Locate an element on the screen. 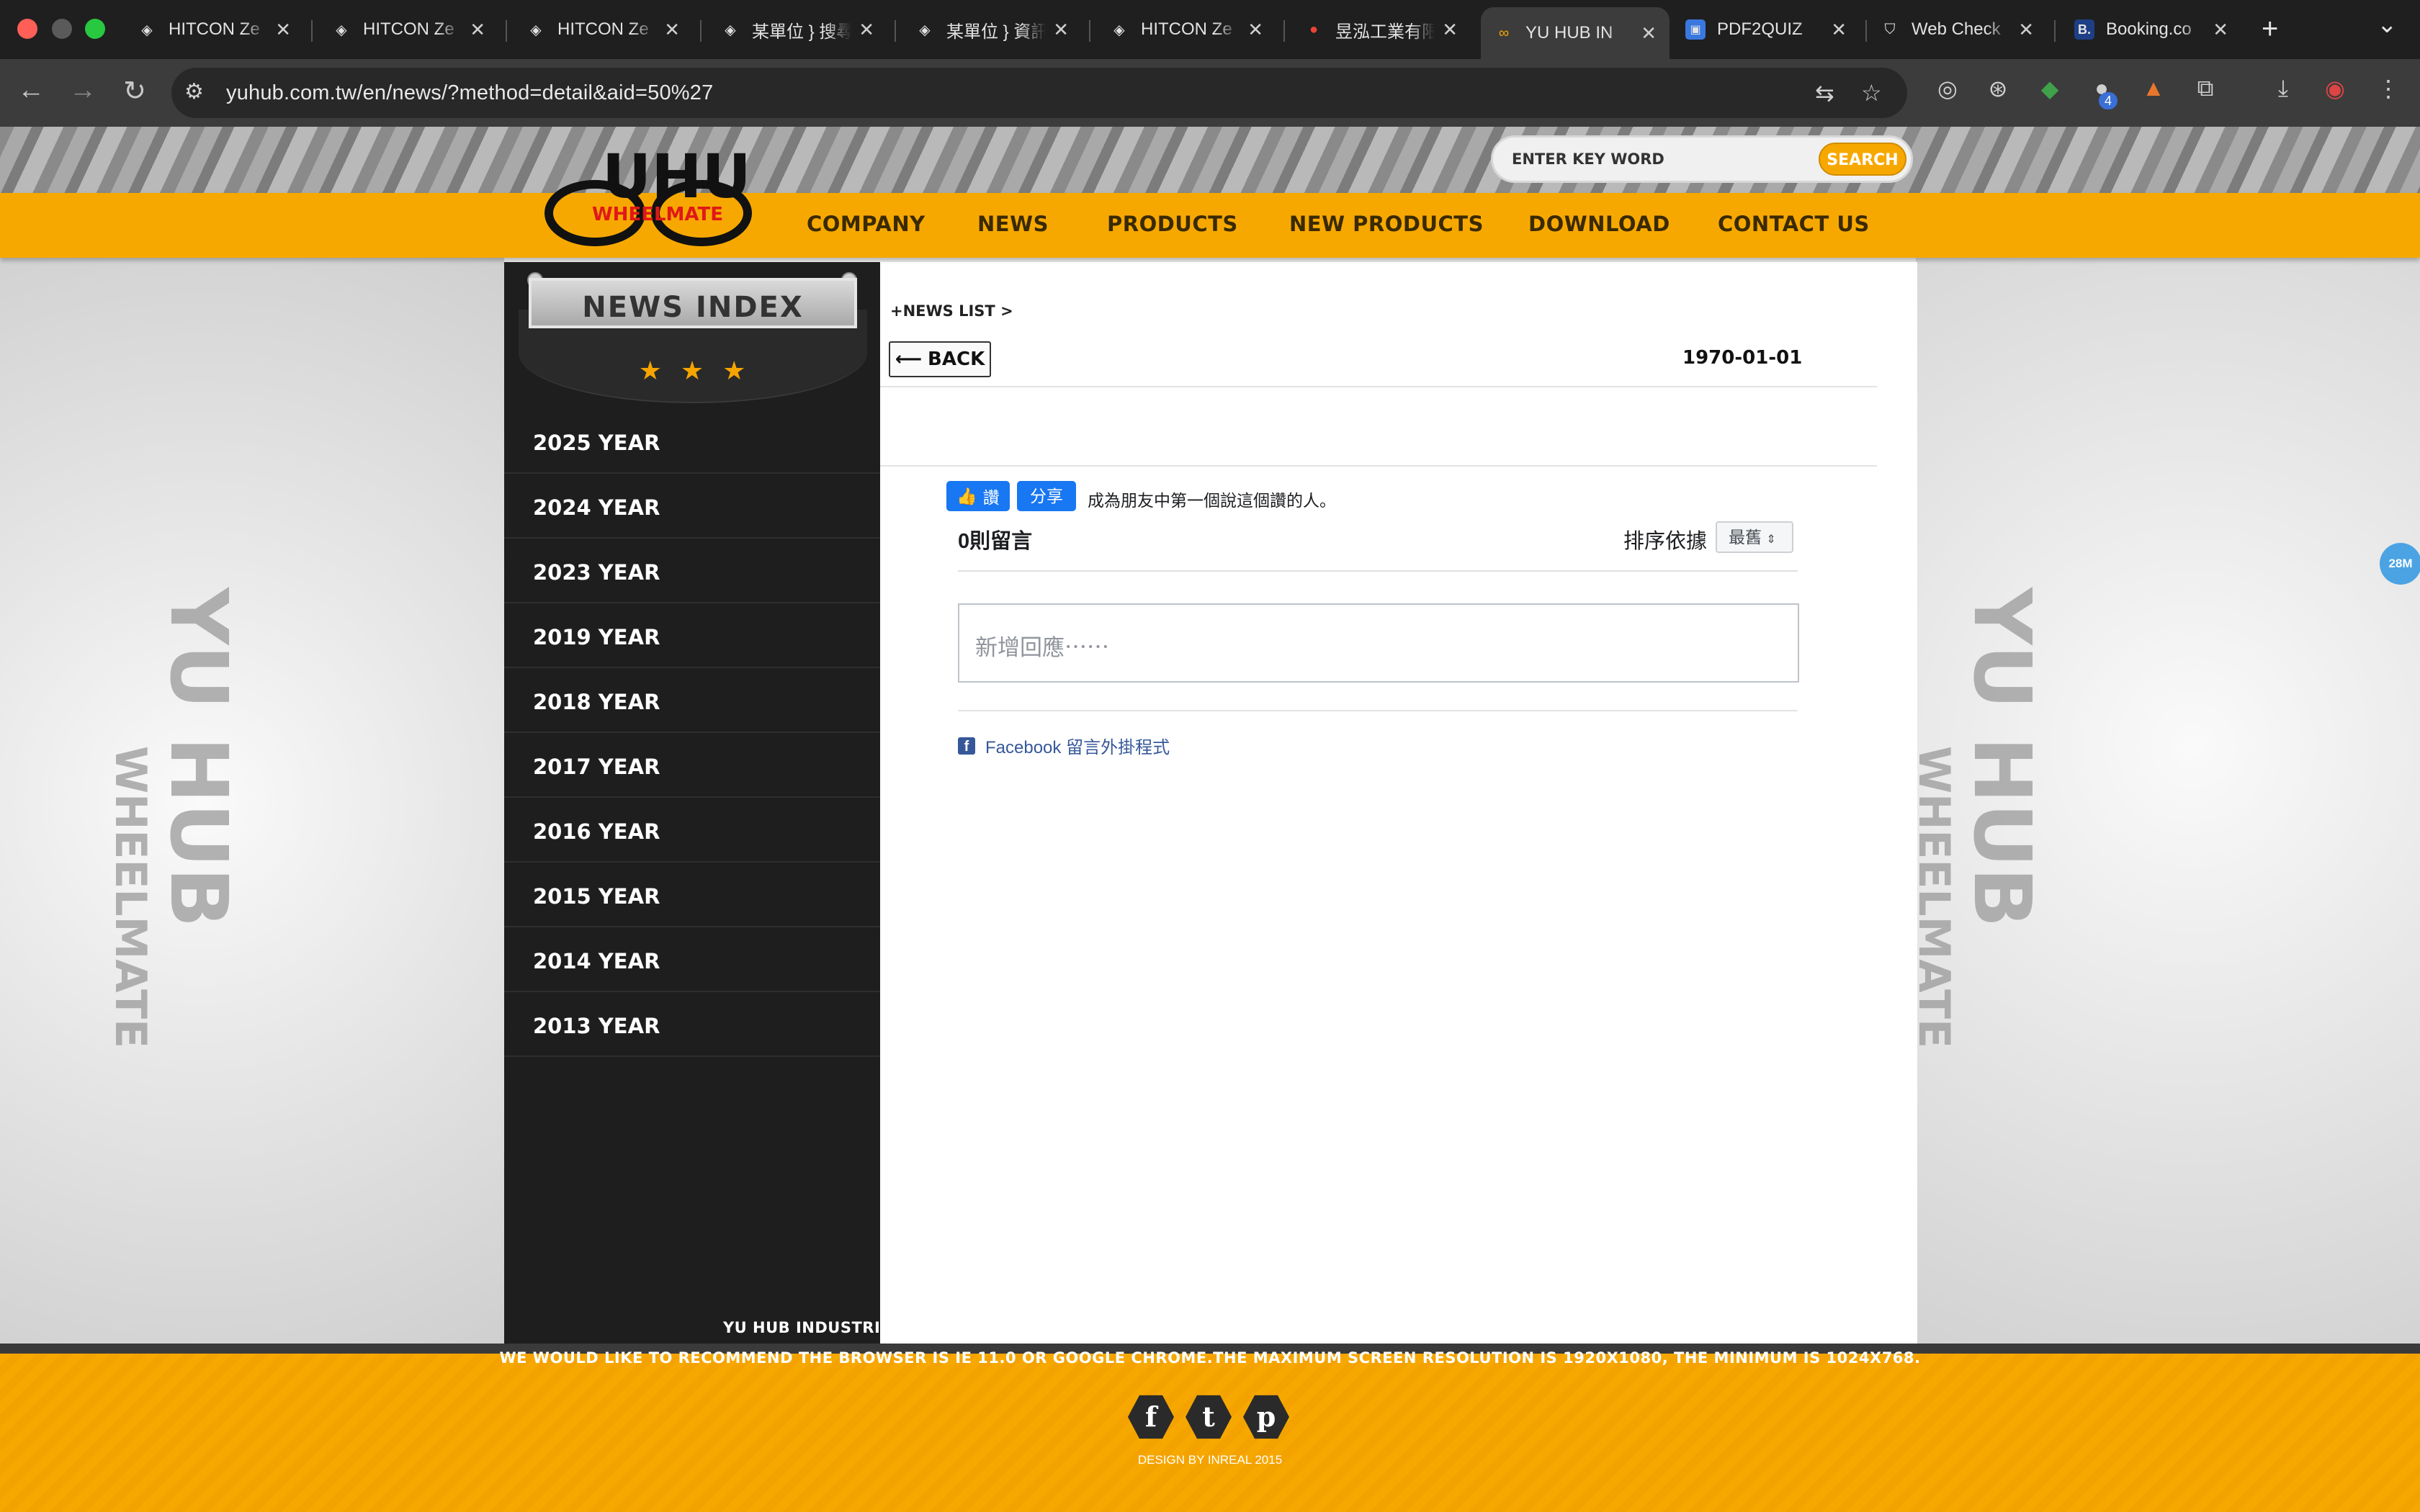 The width and height of the screenshot is (2420, 1512). browser-menu-icon: ⋮ is located at coordinates (2388, 88).